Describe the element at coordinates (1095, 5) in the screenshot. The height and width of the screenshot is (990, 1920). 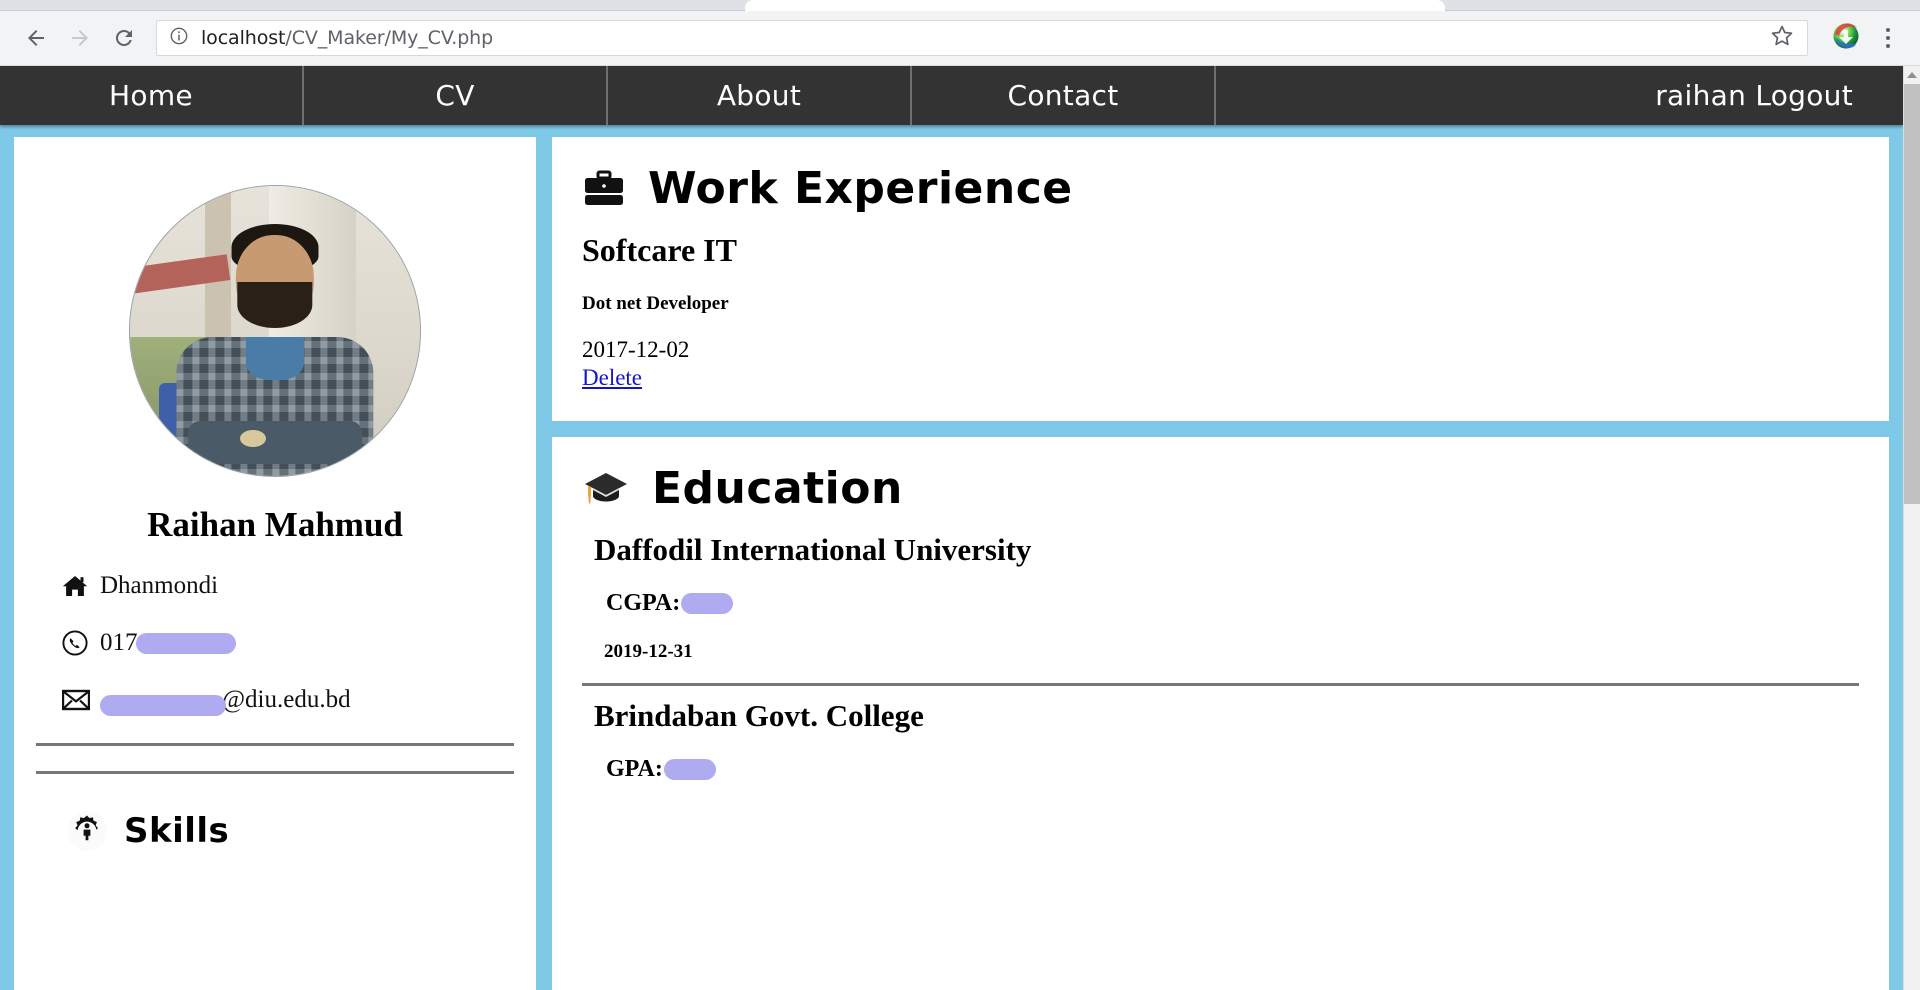
I see `browser-tab` at that location.